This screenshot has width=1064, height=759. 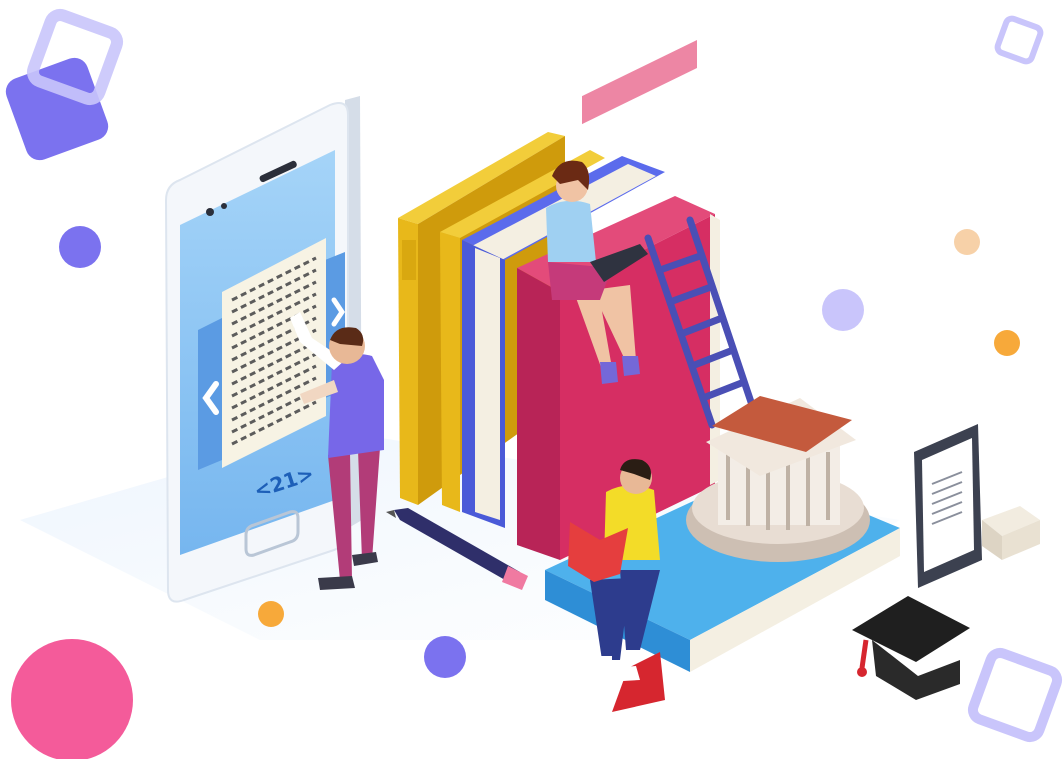 What do you see at coordinates (445, 657) in the screenshot?
I see `purple-dot-bottom-decor` at bounding box center [445, 657].